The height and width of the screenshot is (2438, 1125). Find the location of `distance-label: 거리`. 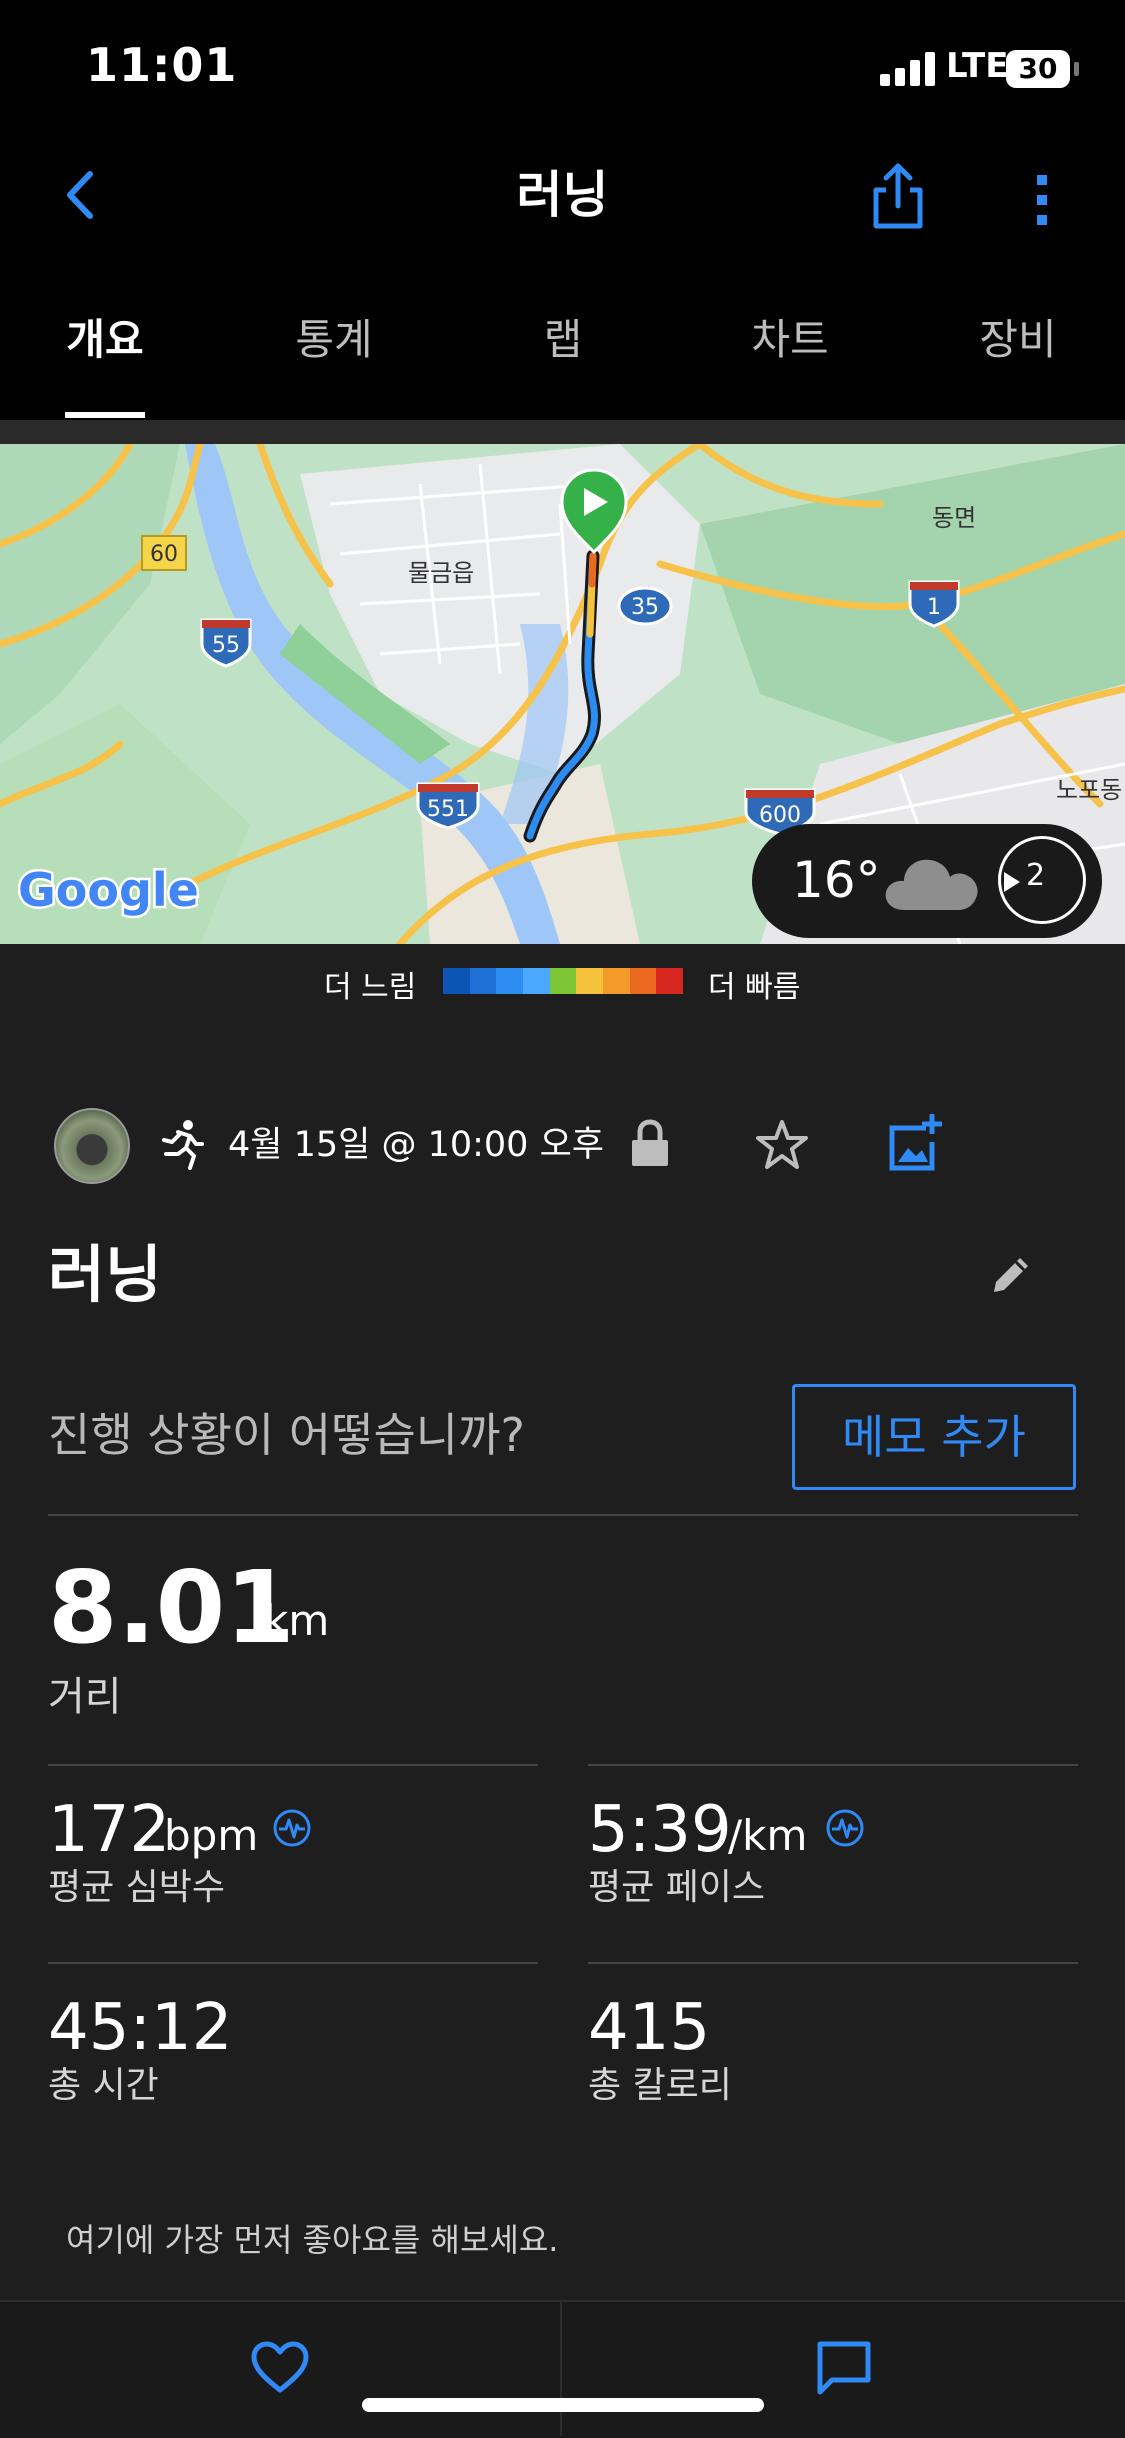

distance-label: 거리 is located at coordinates (85, 1697).